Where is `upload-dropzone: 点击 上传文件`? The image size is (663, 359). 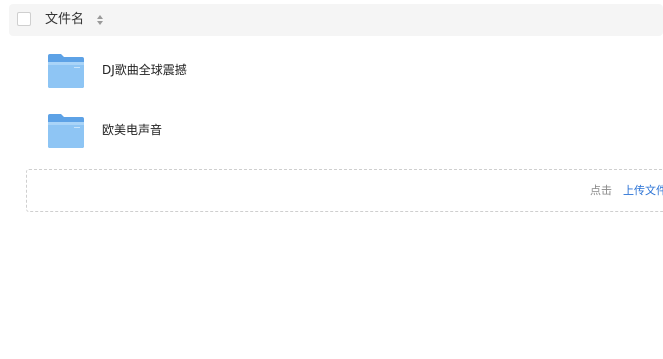 upload-dropzone: 点击 上传文件 is located at coordinates (344, 190).